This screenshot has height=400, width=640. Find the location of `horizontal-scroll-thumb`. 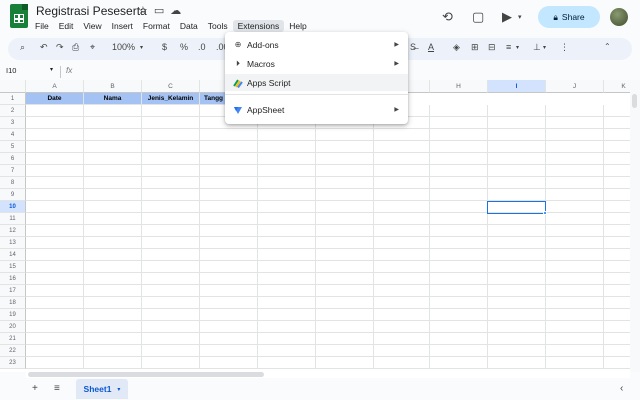

horizontal-scroll-thumb is located at coordinates (146, 374).